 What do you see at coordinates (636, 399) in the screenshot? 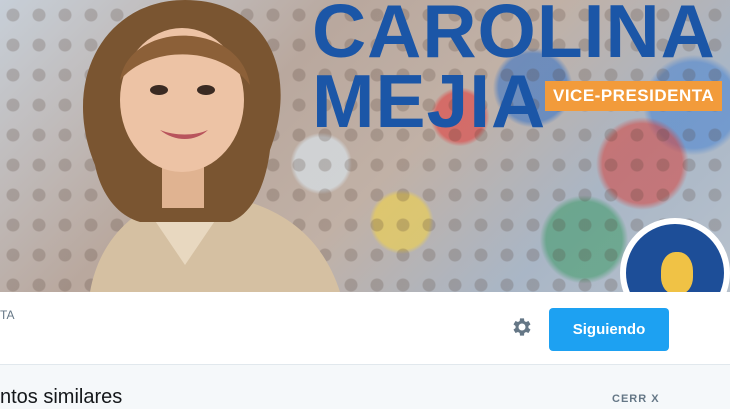
I see `close-similar-link: CERR X` at bounding box center [636, 399].